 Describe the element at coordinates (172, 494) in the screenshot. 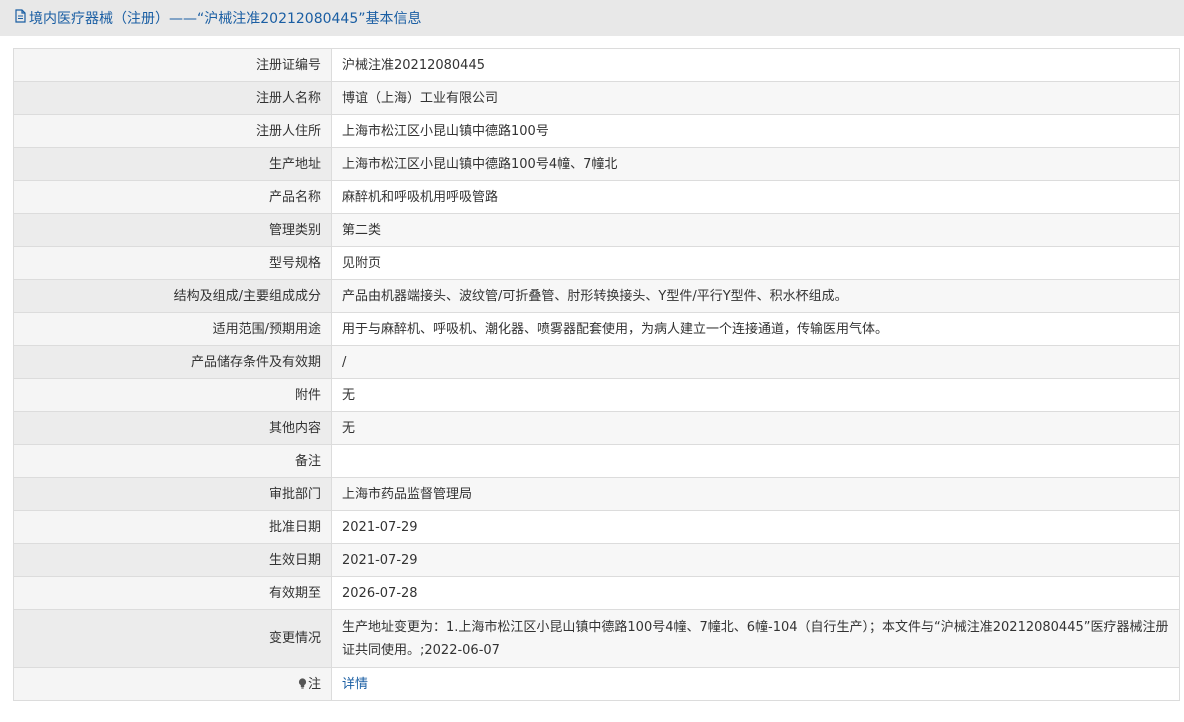

I see `row-label: 审批部门` at that location.